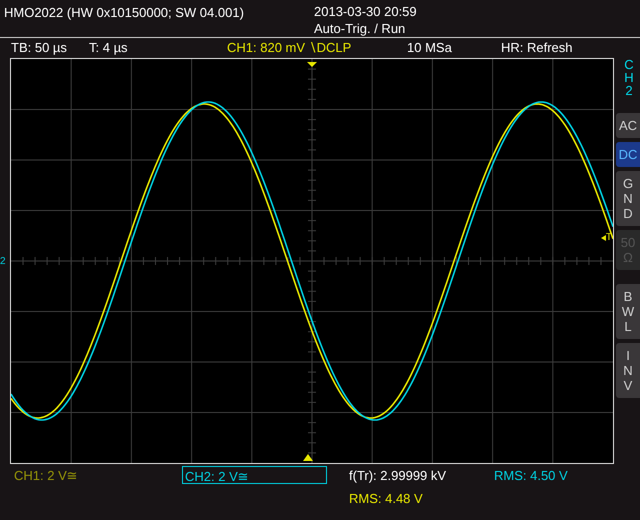 Image resolution: width=640 pixels, height=520 pixels. What do you see at coordinates (97, 475) in the screenshot?
I see `channel-label: CH1: 2 V≅` at bounding box center [97, 475].